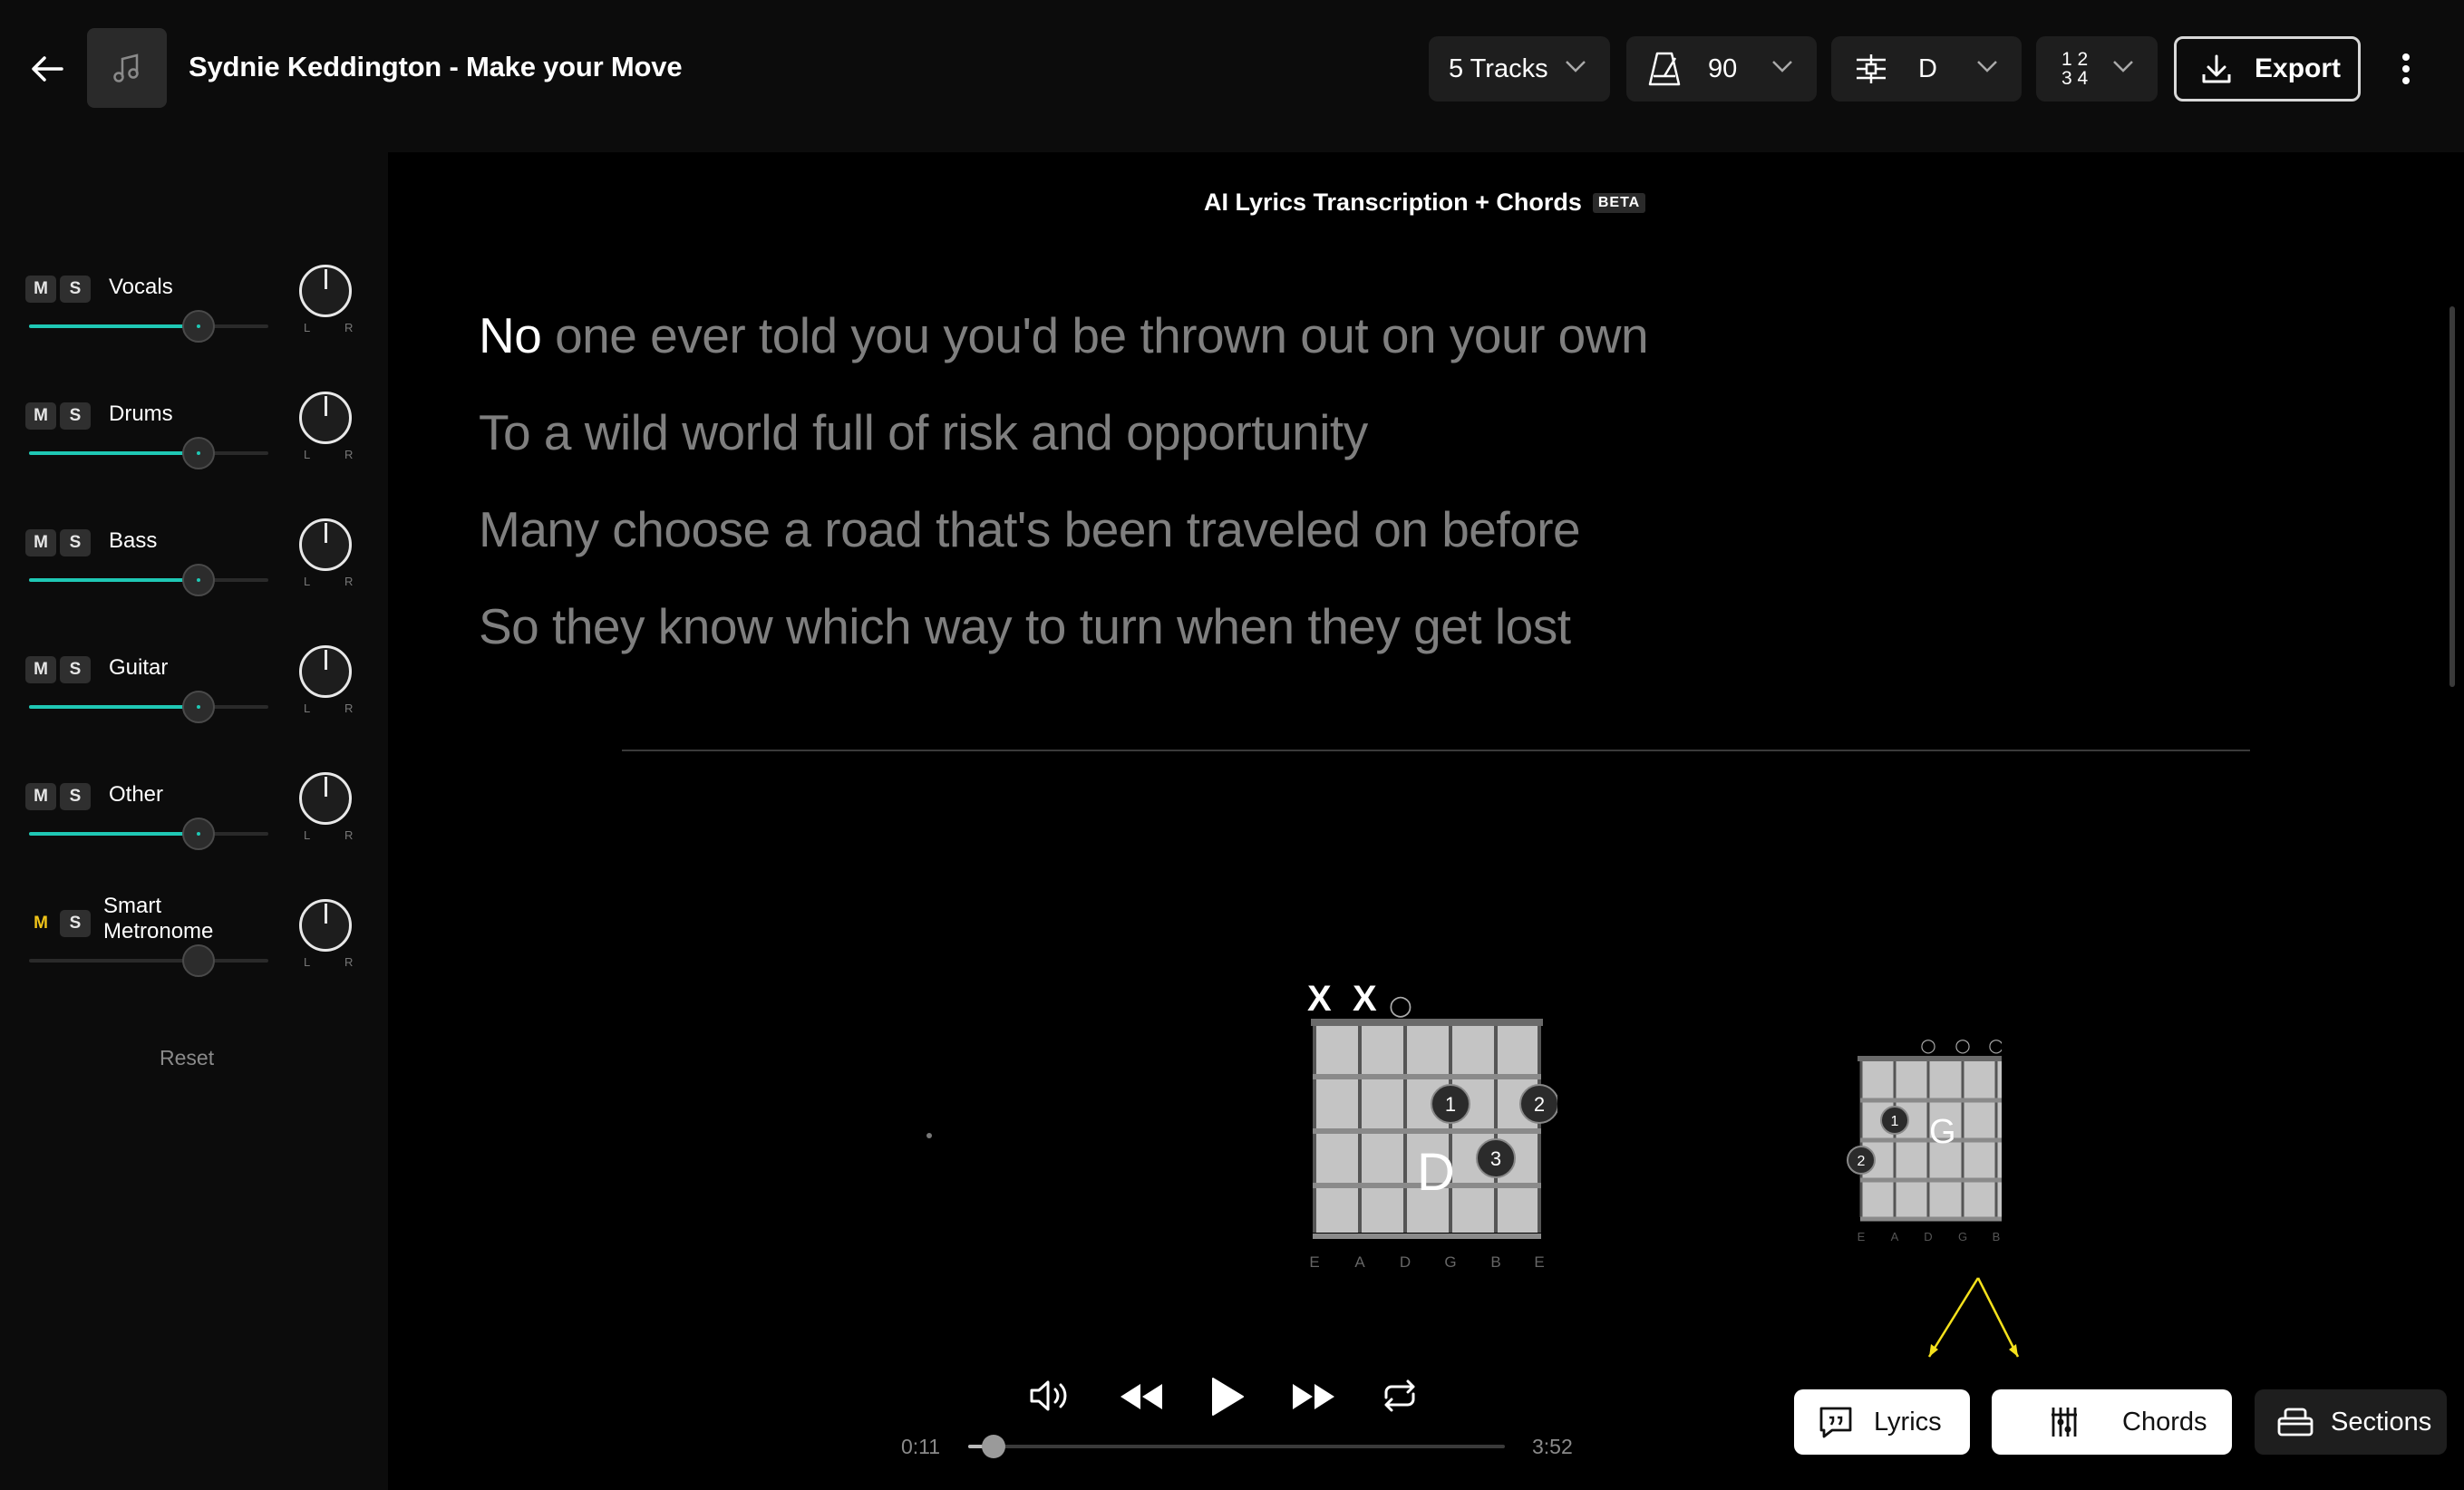  Describe the element at coordinates (2351, 1422) in the screenshot. I see `sections-button: Sections` at that location.